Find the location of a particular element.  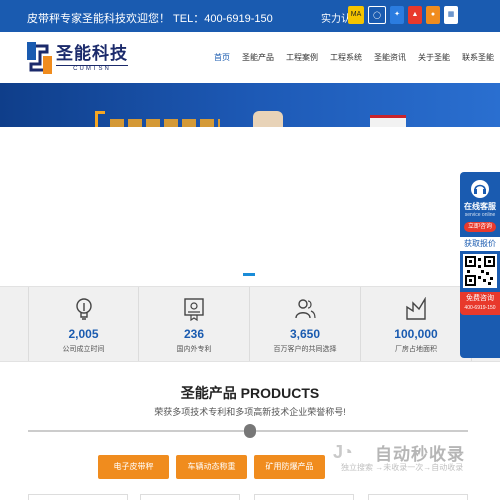

slider-indicator is located at coordinates (249, 274).